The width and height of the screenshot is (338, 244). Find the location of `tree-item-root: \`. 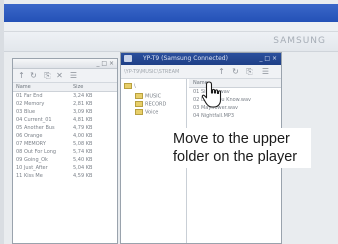

tree-item-root: \ is located at coordinates (130, 86).